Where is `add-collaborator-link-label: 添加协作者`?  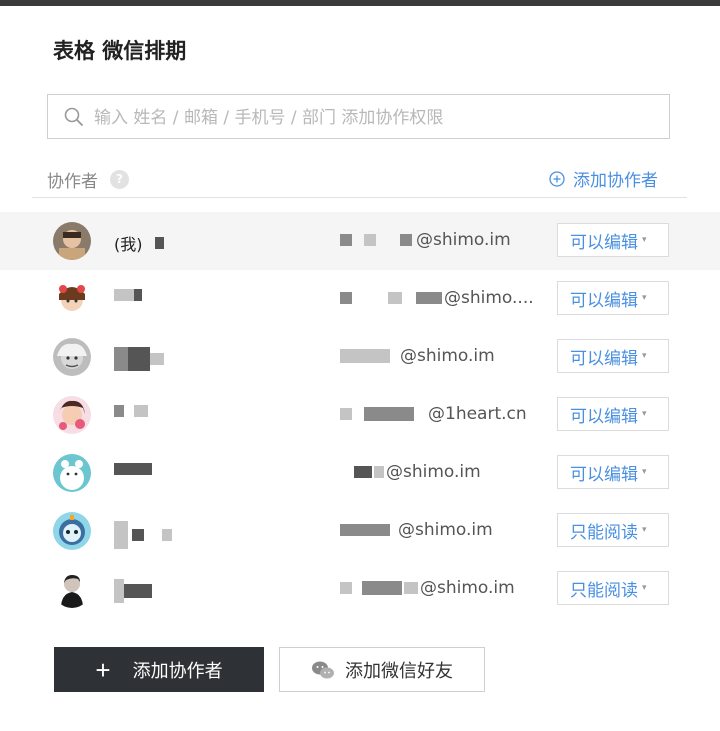 add-collaborator-link-label: 添加协作者 is located at coordinates (615, 181).